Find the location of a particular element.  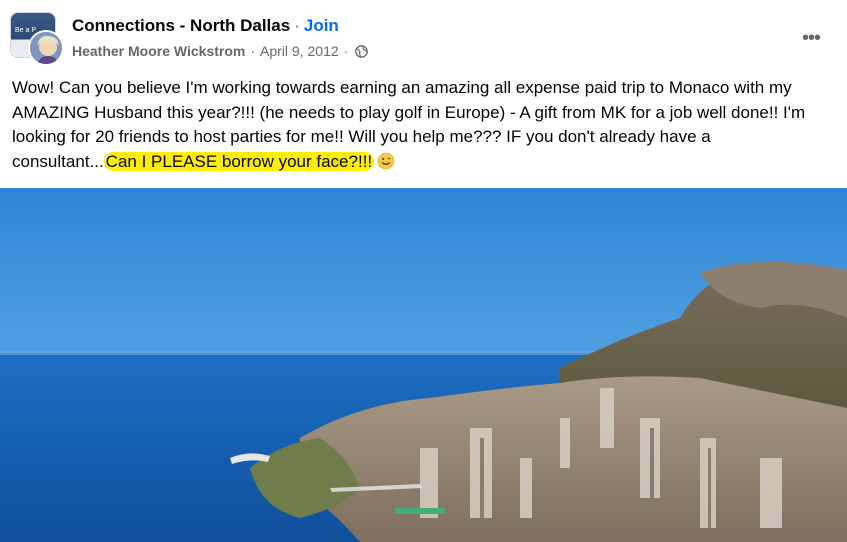

title-row: Connections - North Dallas · Join is located at coordinates (205, 26).